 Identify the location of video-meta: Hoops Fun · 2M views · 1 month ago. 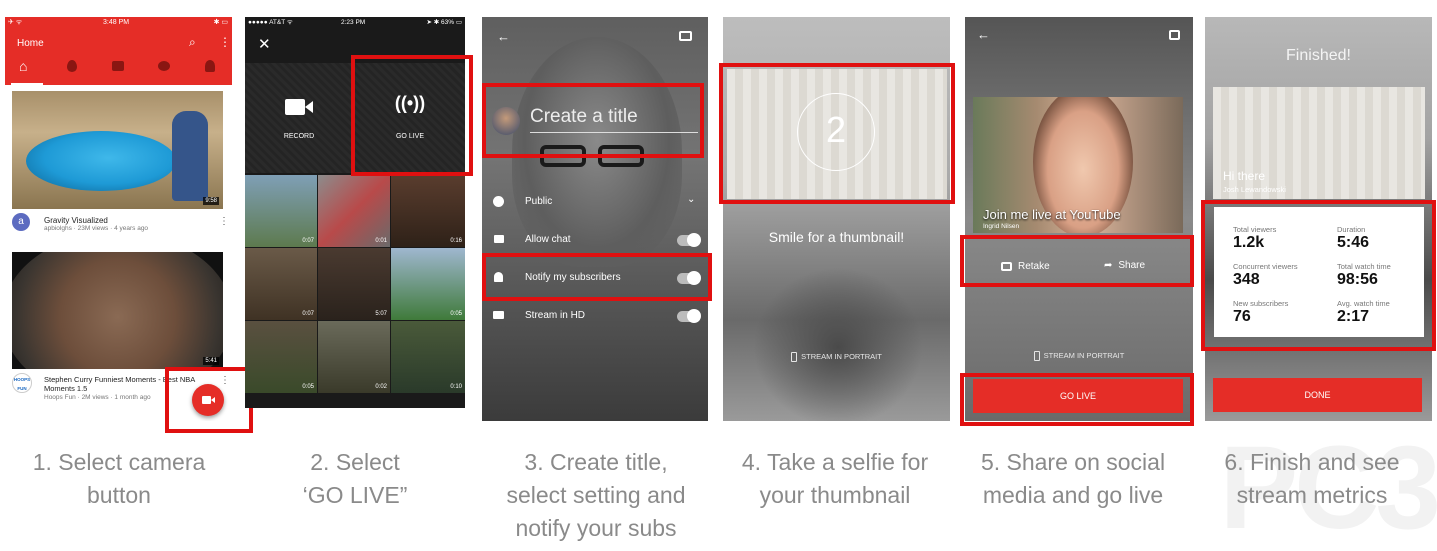
(97, 397).